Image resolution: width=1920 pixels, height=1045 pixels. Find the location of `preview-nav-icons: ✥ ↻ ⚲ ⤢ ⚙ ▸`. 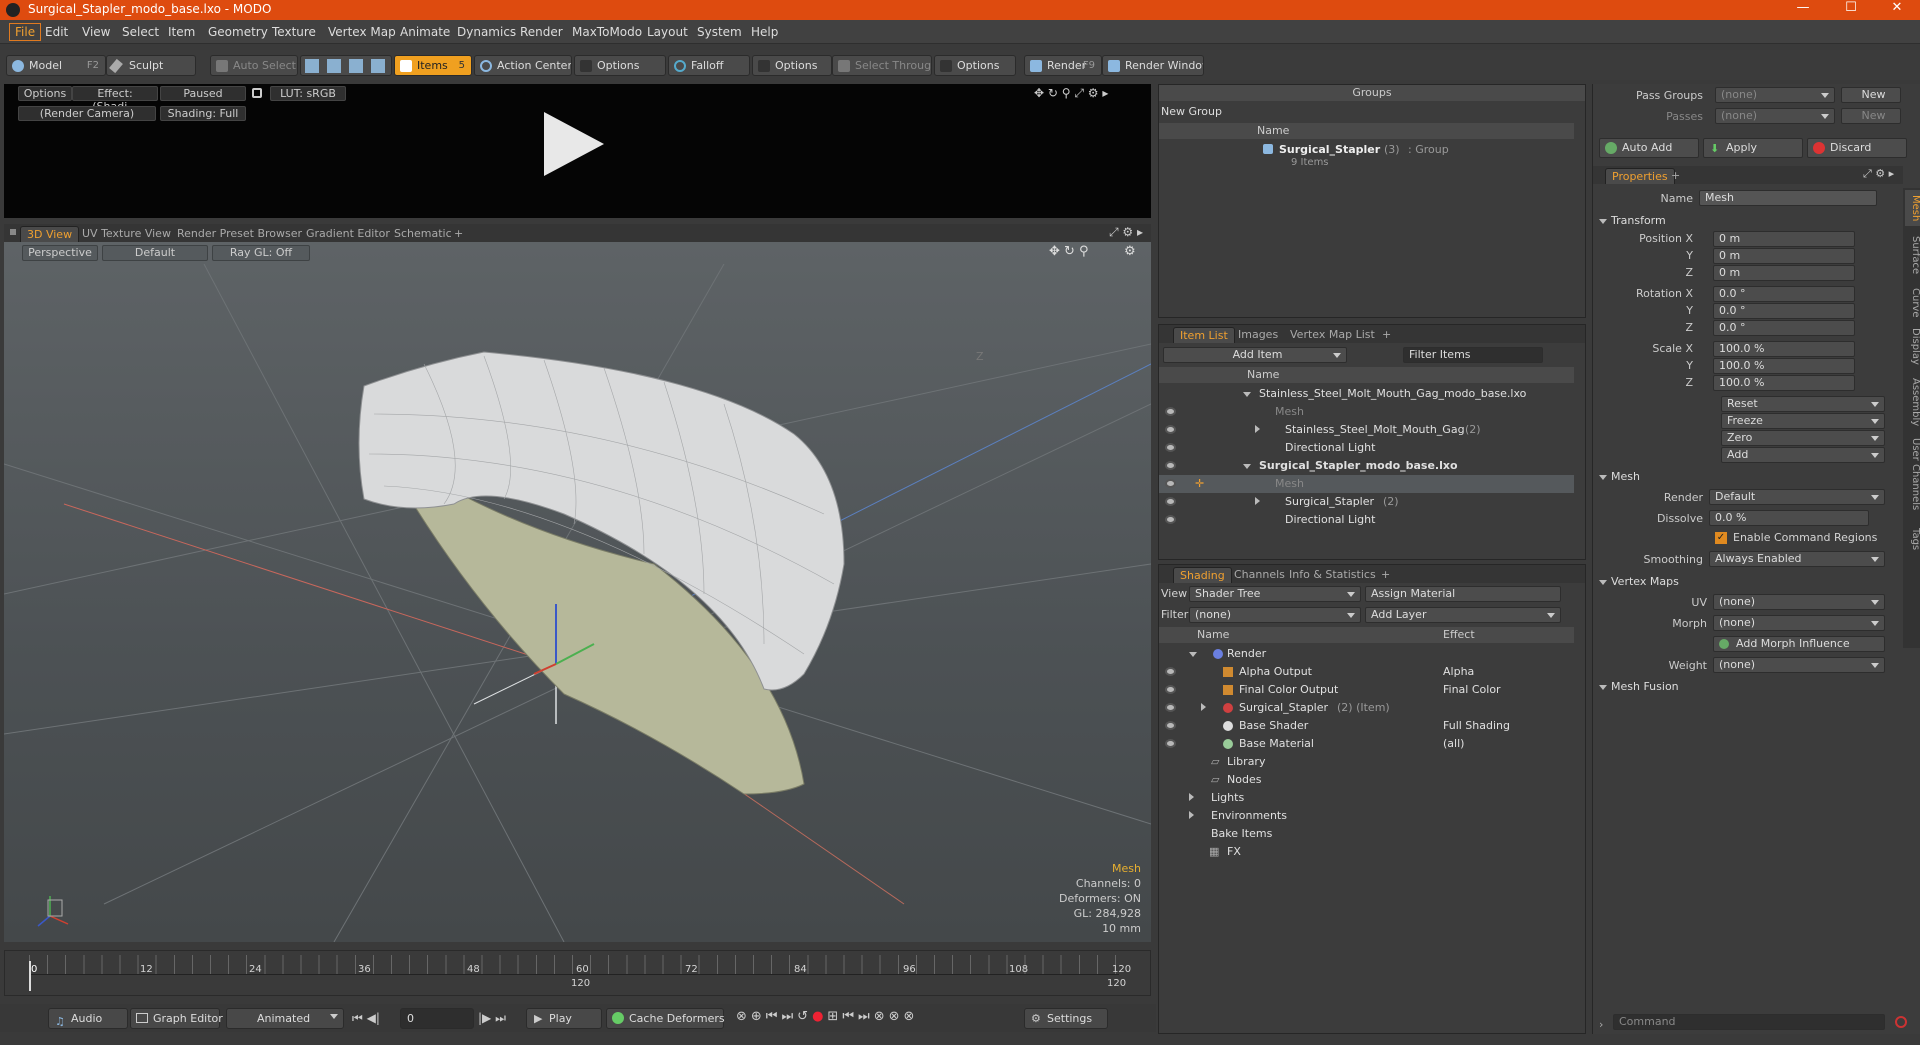

preview-nav-icons: ✥ ↻ ⚲ ⤢ ⚙ ▸ is located at coordinates (1071, 93).